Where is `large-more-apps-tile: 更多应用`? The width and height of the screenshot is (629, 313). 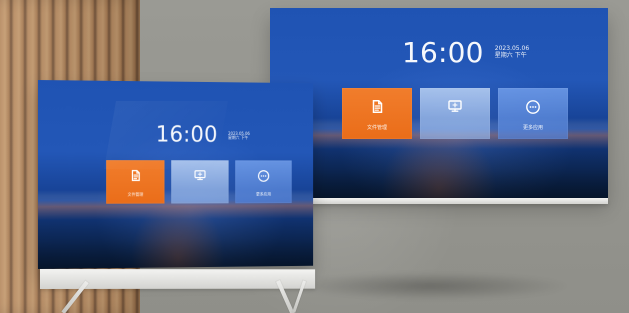 large-more-apps-tile: 更多应用 is located at coordinates (533, 113).